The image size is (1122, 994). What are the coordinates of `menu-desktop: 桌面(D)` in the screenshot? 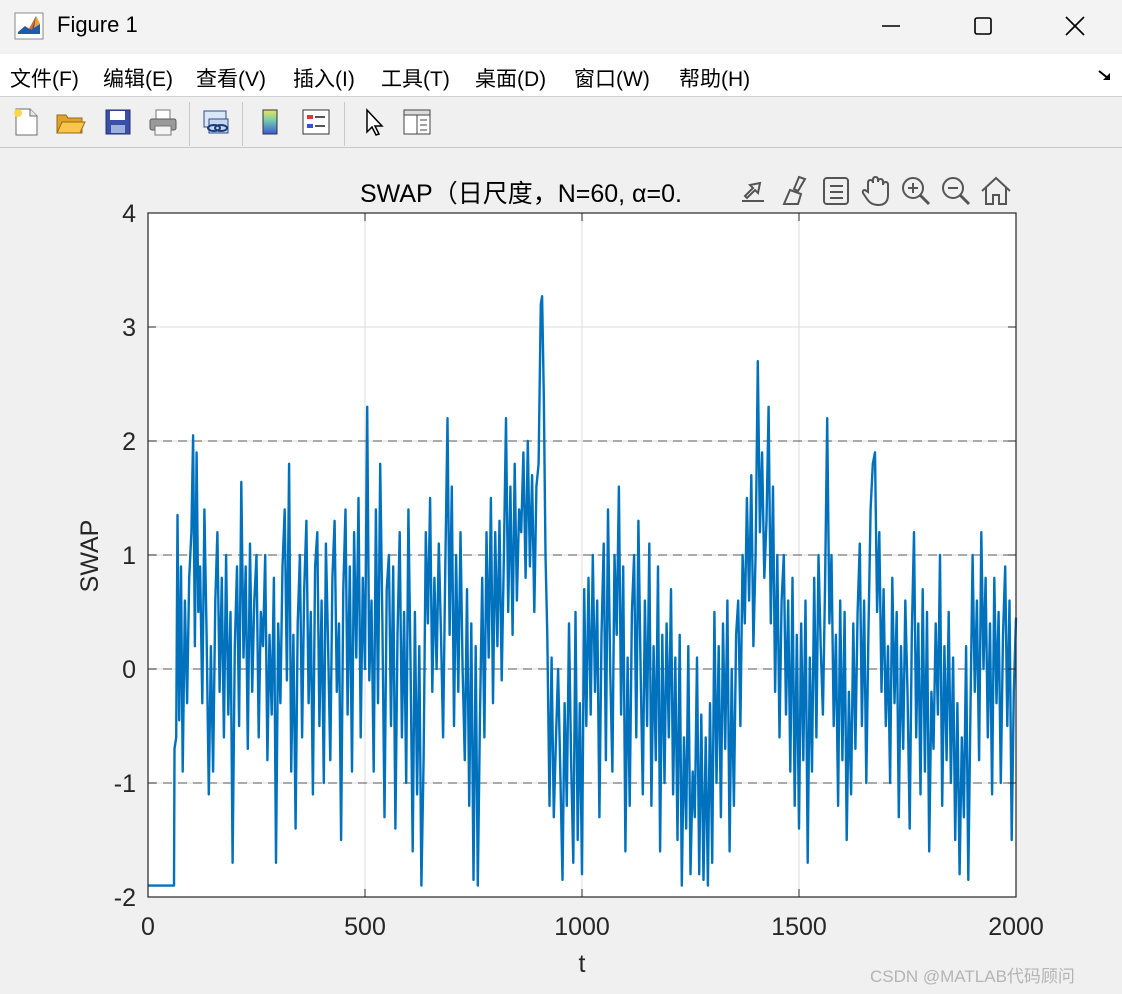 It's located at (510, 78).